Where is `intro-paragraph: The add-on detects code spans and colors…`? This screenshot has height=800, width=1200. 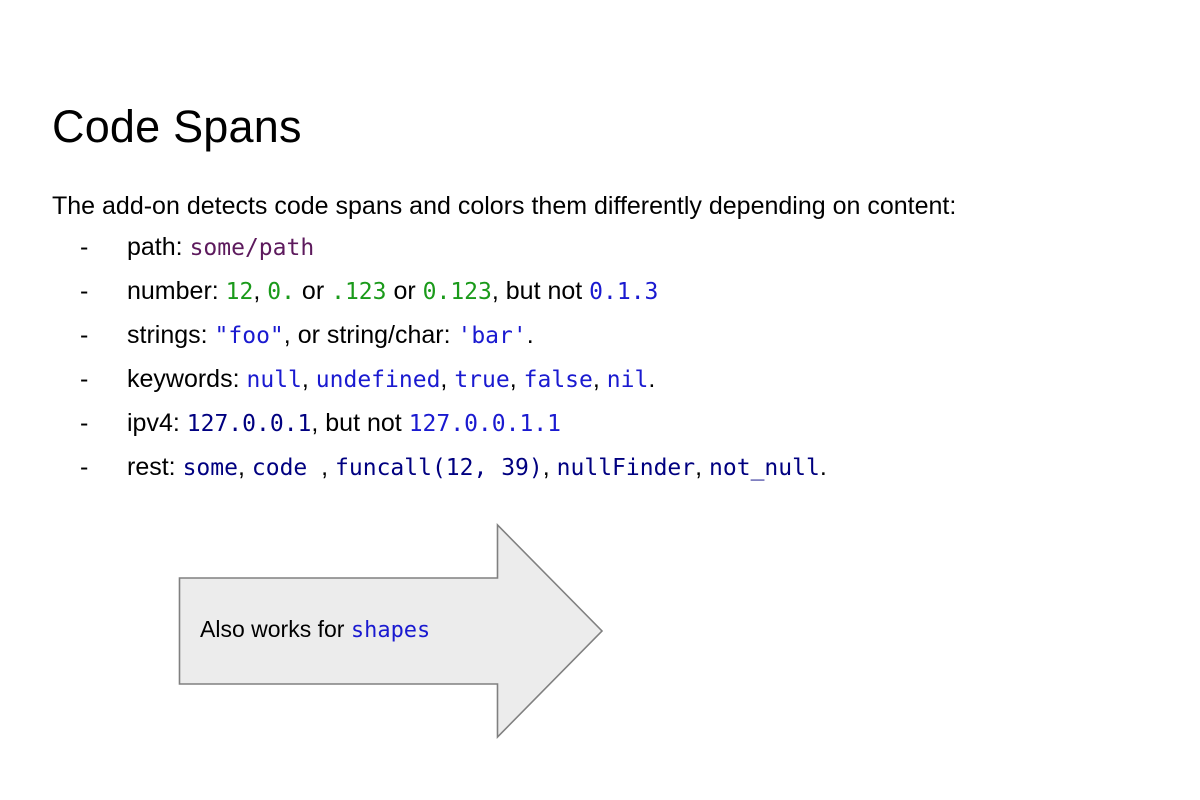 intro-paragraph: The add-on detects code spans and colors… is located at coordinates (504, 206).